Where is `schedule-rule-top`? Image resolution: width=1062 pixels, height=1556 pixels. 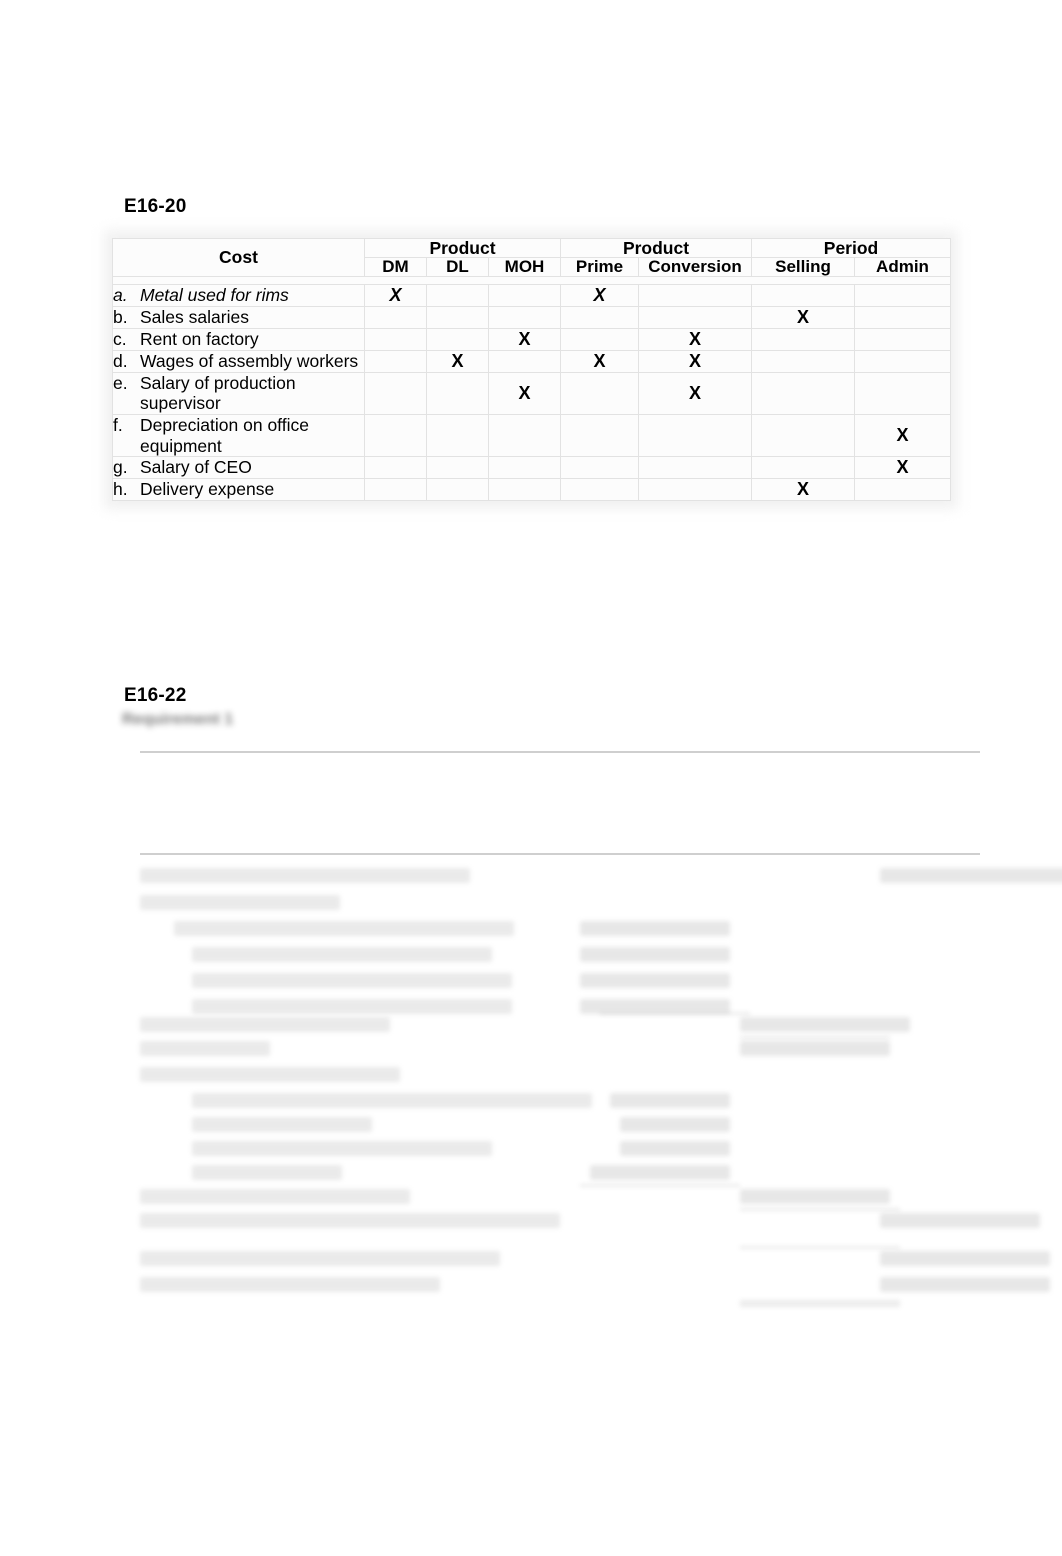 schedule-rule-top is located at coordinates (560, 752).